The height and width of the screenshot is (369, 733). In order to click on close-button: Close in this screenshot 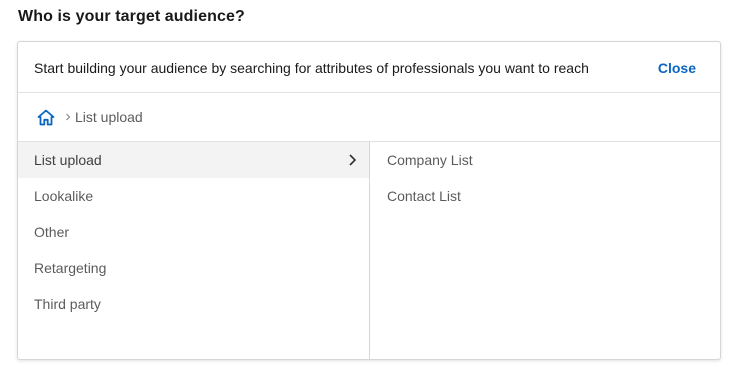, I will do `click(677, 68)`.